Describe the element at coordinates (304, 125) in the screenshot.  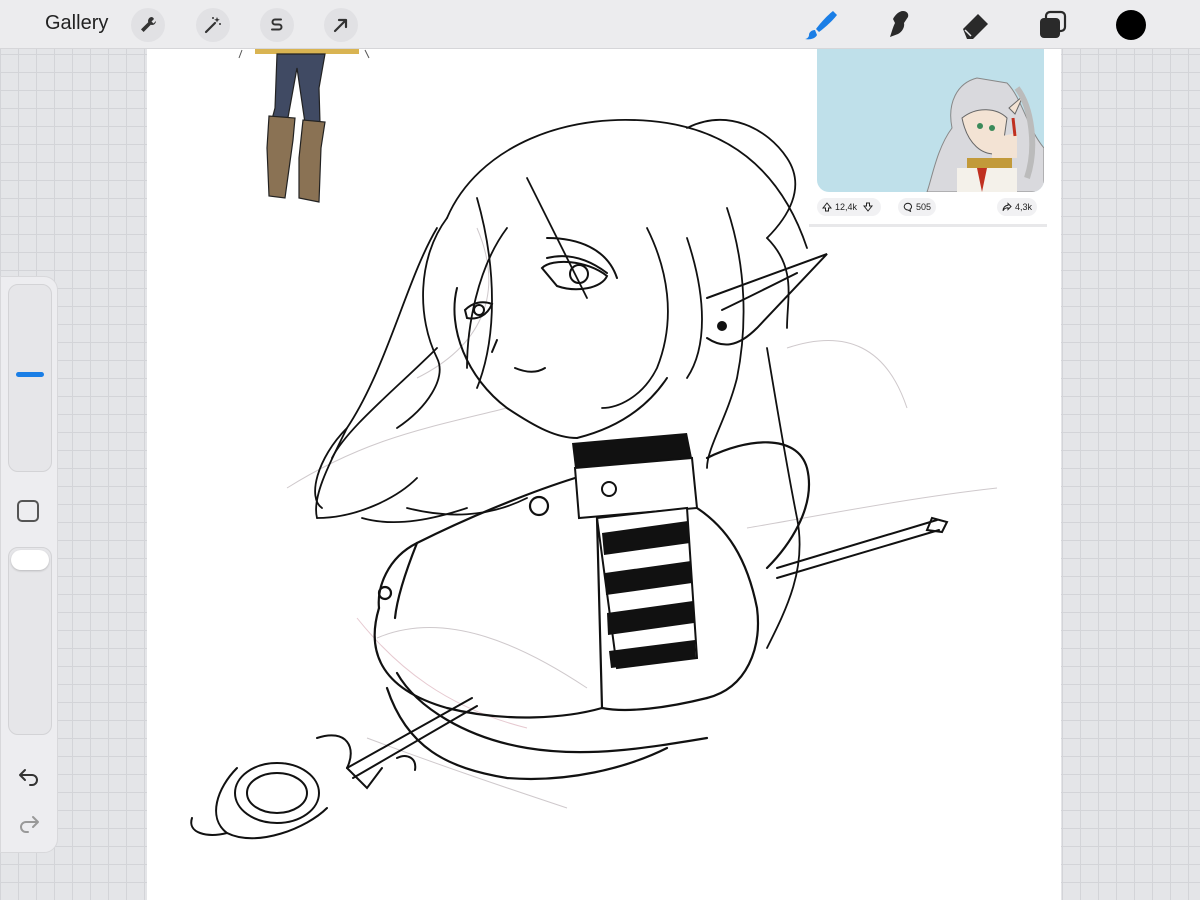
I see `reference-figure-legs` at that location.